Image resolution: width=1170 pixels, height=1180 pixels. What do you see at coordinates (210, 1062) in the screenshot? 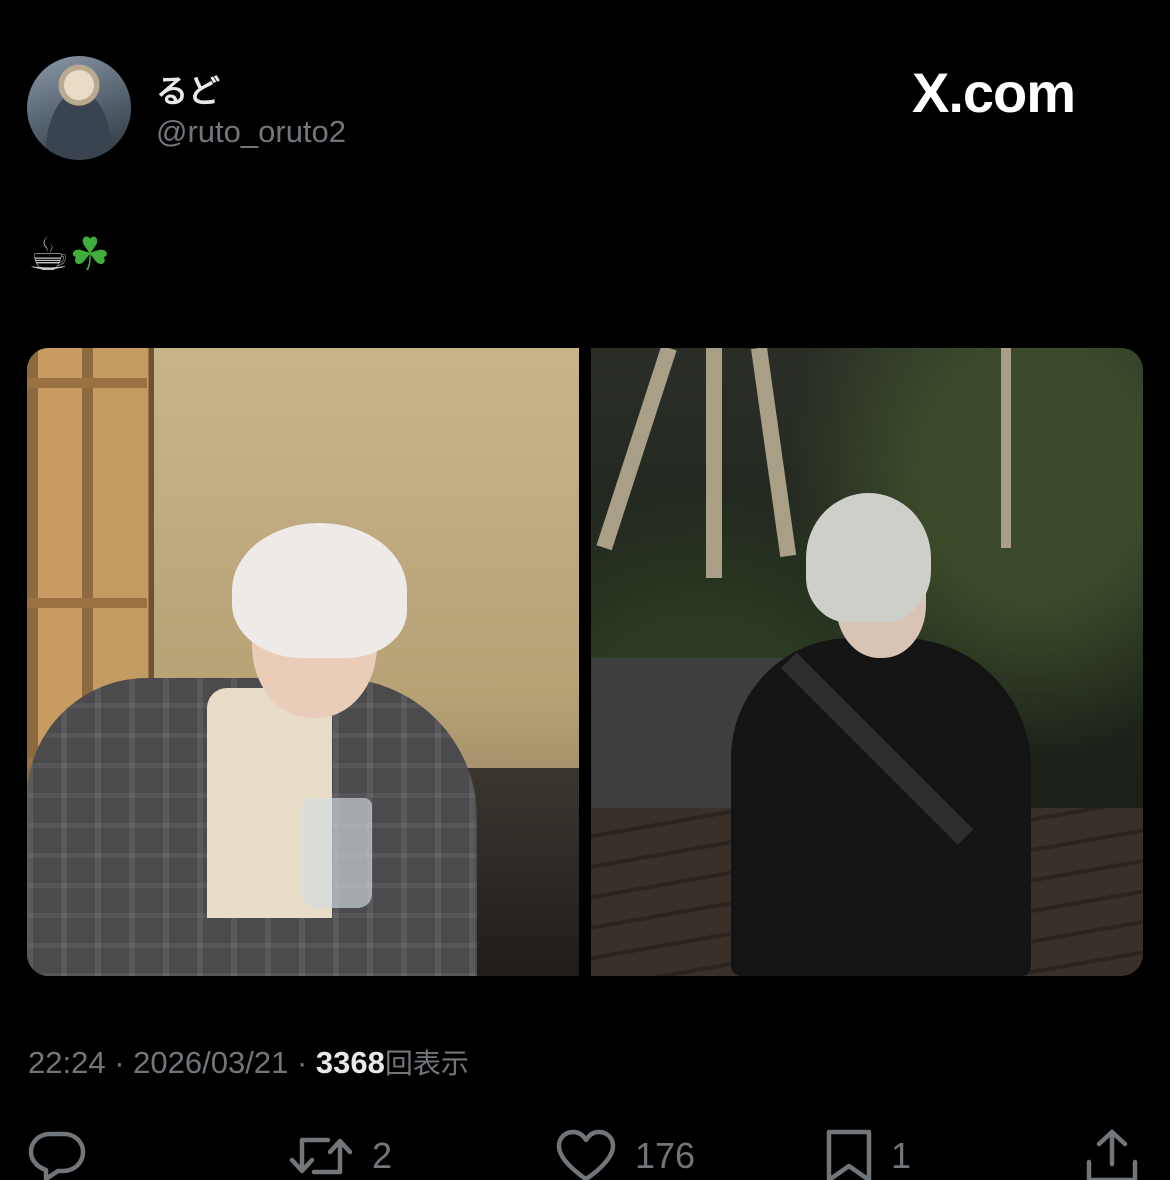
I see `post-date: 2026/03/21` at bounding box center [210, 1062].